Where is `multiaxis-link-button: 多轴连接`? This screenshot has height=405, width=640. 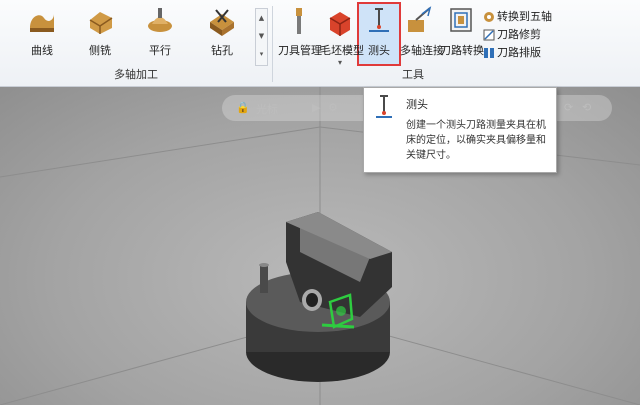 multiaxis-link-button: 多轴连接 is located at coordinates (422, 34).